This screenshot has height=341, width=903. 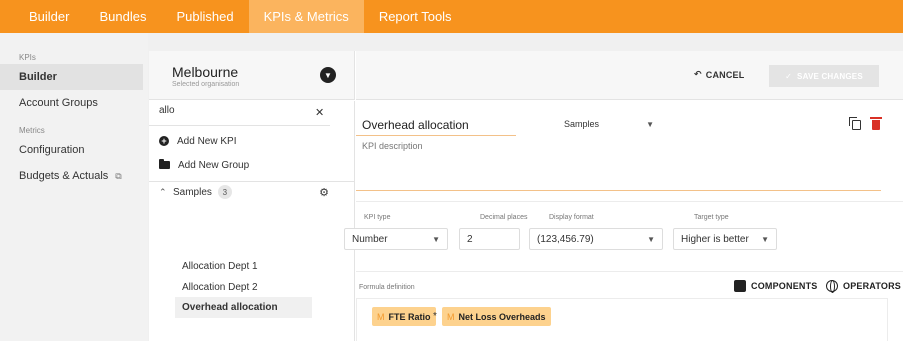 I want to click on sidebar-item-label: Account Groups, so click(x=58, y=103).